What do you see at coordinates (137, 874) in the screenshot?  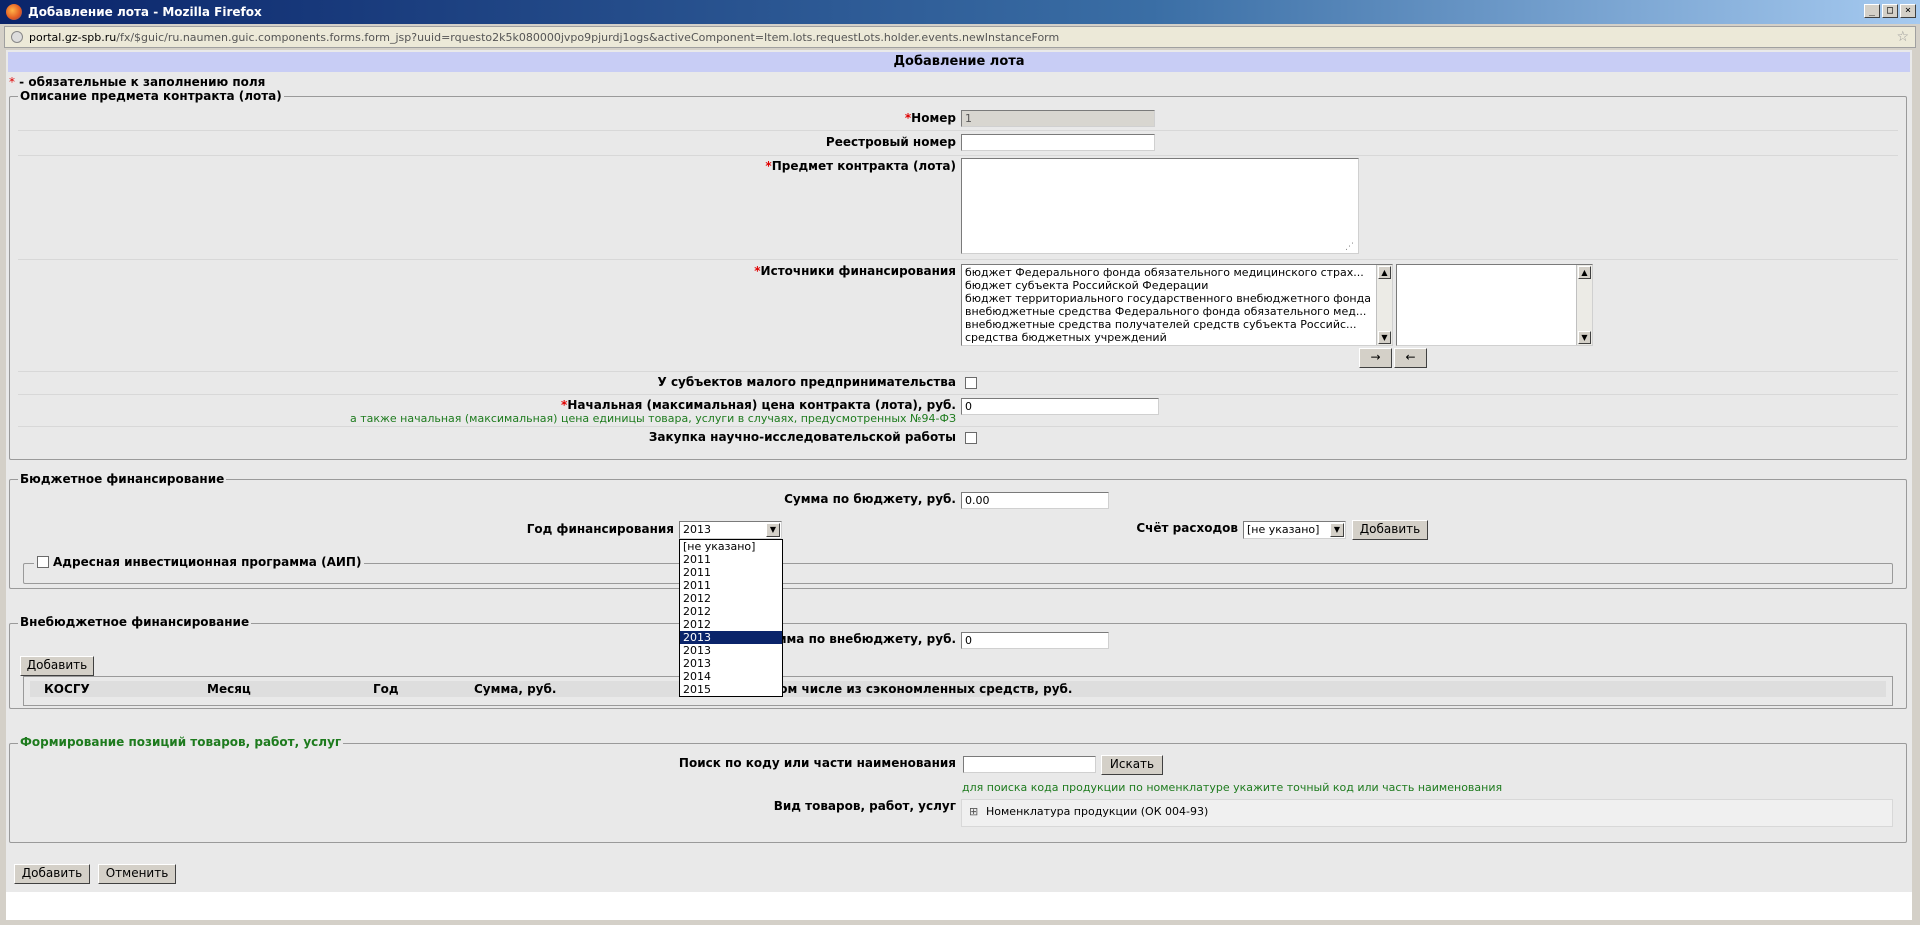 I see `cancel-button: Отменить` at bounding box center [137, 874].